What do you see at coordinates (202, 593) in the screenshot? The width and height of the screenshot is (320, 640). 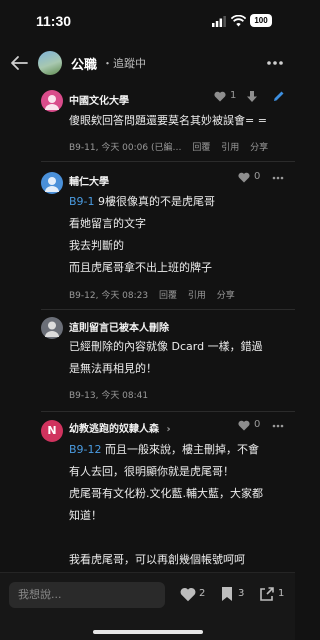 I see `post-like-count: 2` at bounding box center [202, 593].